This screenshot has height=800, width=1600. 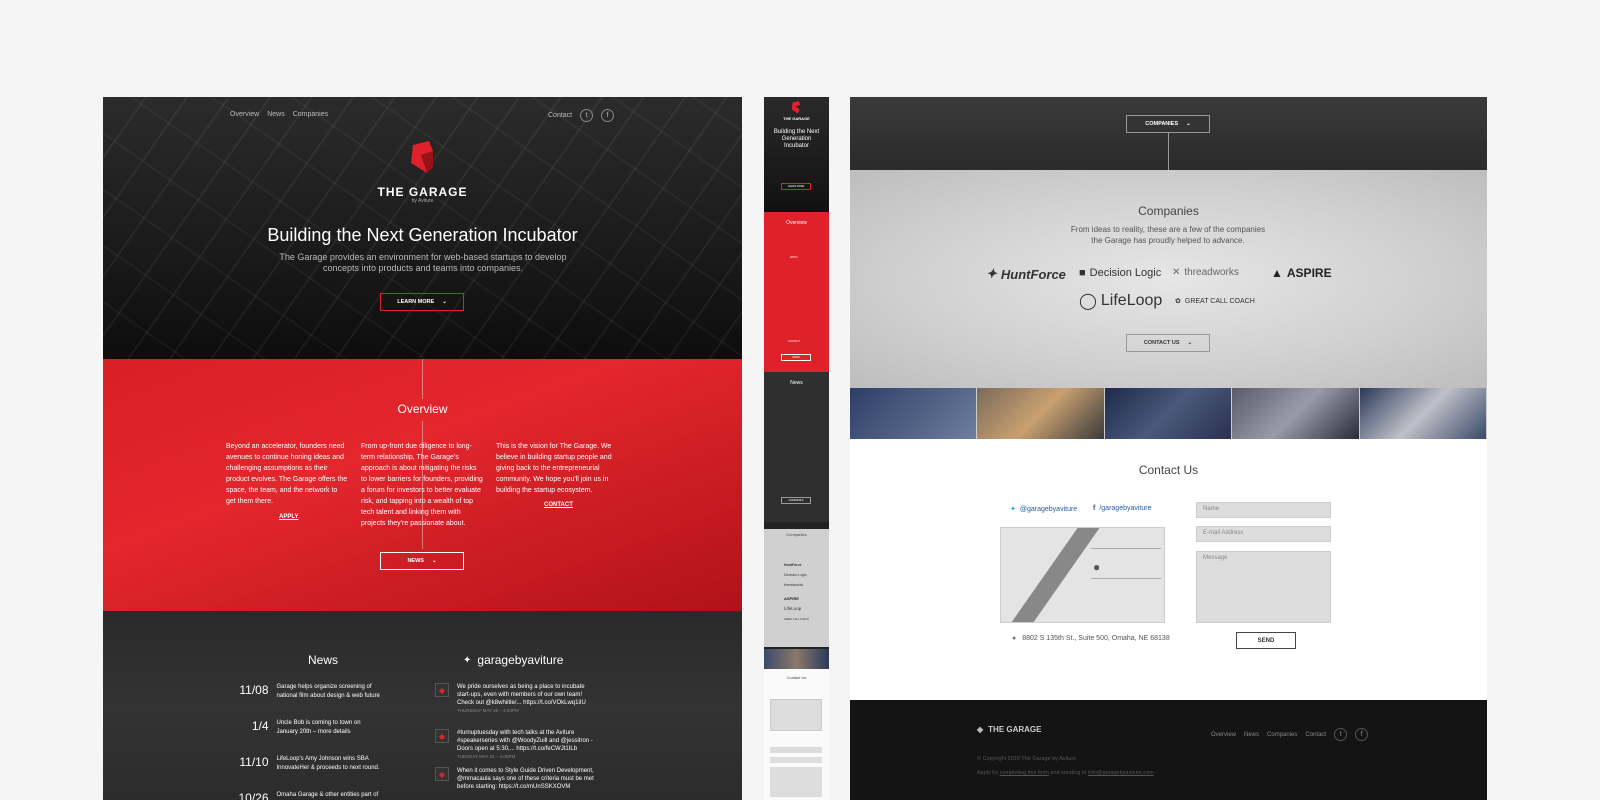 I want to click on location-map: ●, so click(x=1082, y=575).